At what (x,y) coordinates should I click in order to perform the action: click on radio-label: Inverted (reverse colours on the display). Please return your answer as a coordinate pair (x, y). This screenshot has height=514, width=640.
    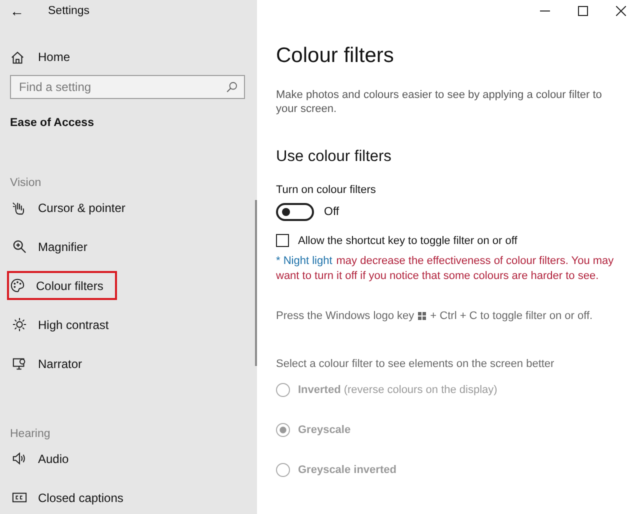
    Looking at the image, I should click on (398, 390).